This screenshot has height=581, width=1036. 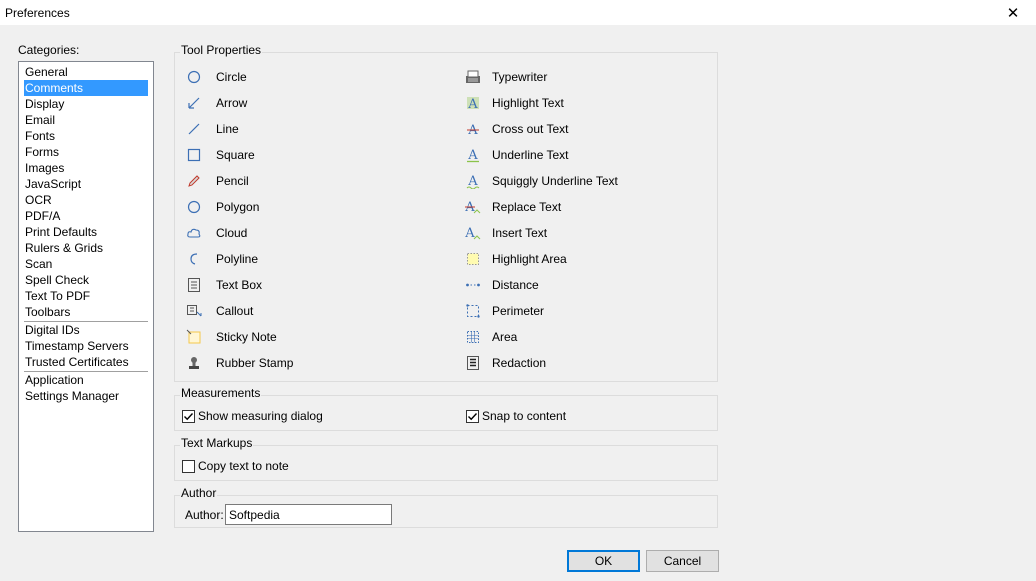 What do you see at coordinates (505, 233) in the screenshot?
I see `tool-insert-text: A Insert Text` at bounding box center [505, 233].